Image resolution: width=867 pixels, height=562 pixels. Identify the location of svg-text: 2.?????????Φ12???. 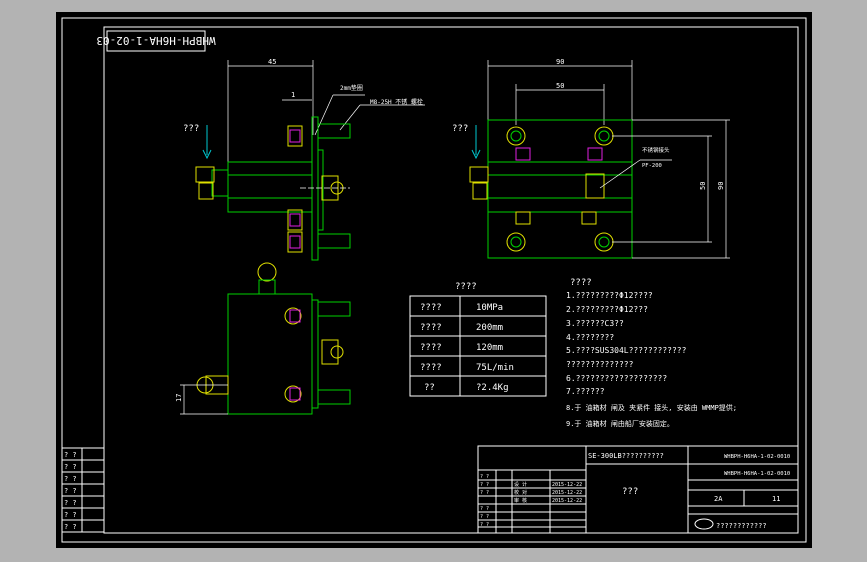
(607, 309).